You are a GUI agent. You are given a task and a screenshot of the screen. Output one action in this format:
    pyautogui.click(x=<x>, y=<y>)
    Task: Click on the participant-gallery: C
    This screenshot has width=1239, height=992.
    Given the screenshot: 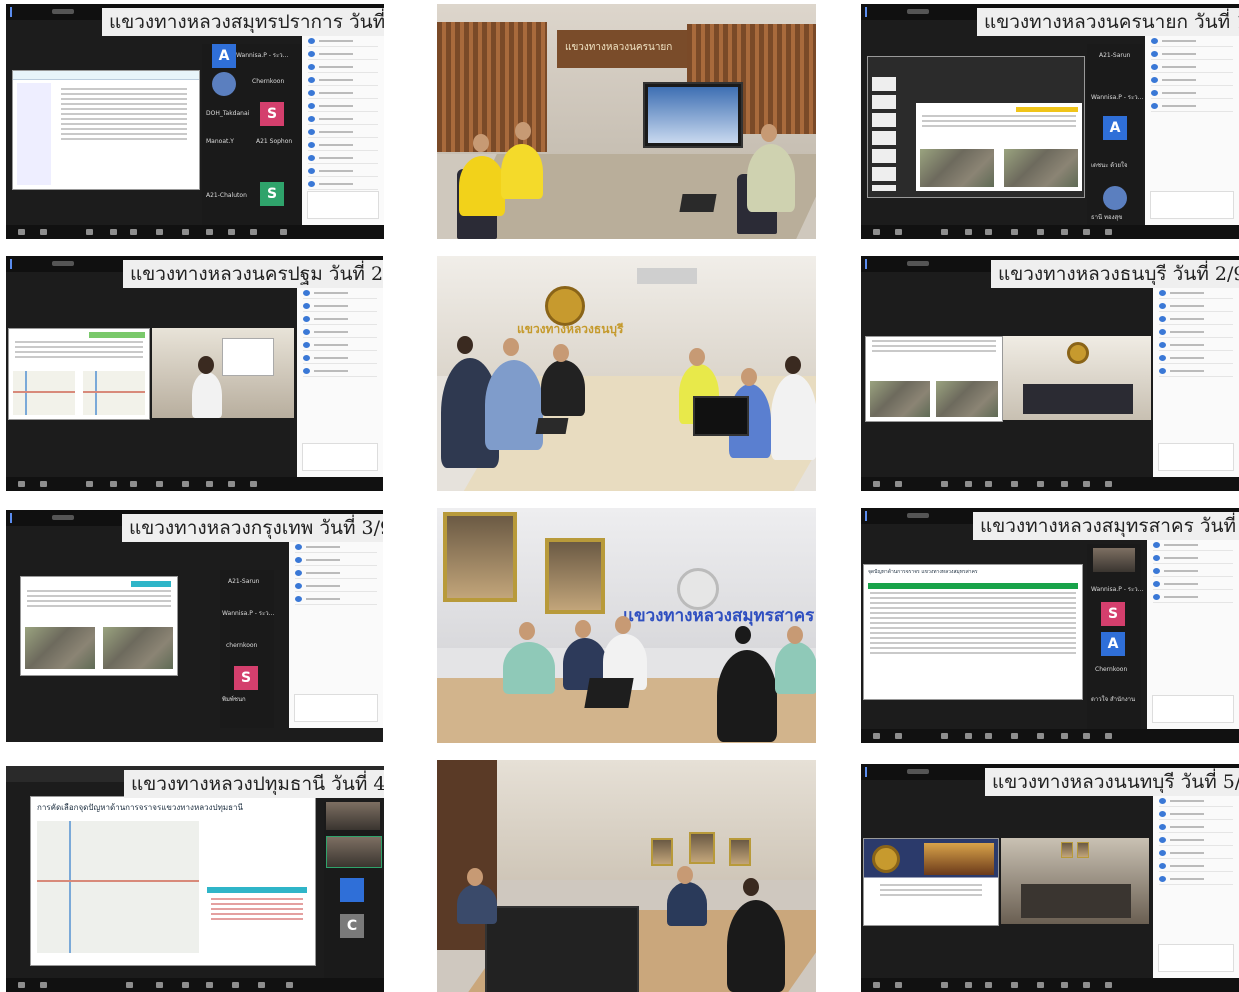 What is the action you would take?
    pyautogui.click(x=353, y=890)
    